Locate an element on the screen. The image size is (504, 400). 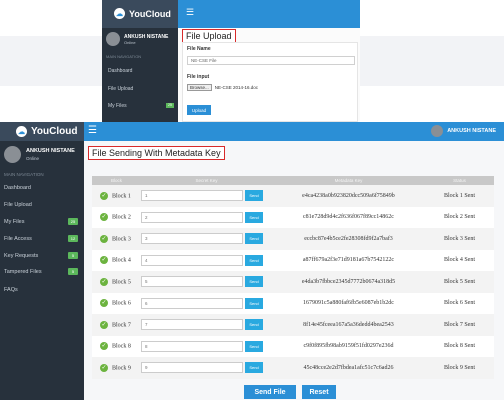
secret-key-input: 6 is located at coordinates (192, 303).